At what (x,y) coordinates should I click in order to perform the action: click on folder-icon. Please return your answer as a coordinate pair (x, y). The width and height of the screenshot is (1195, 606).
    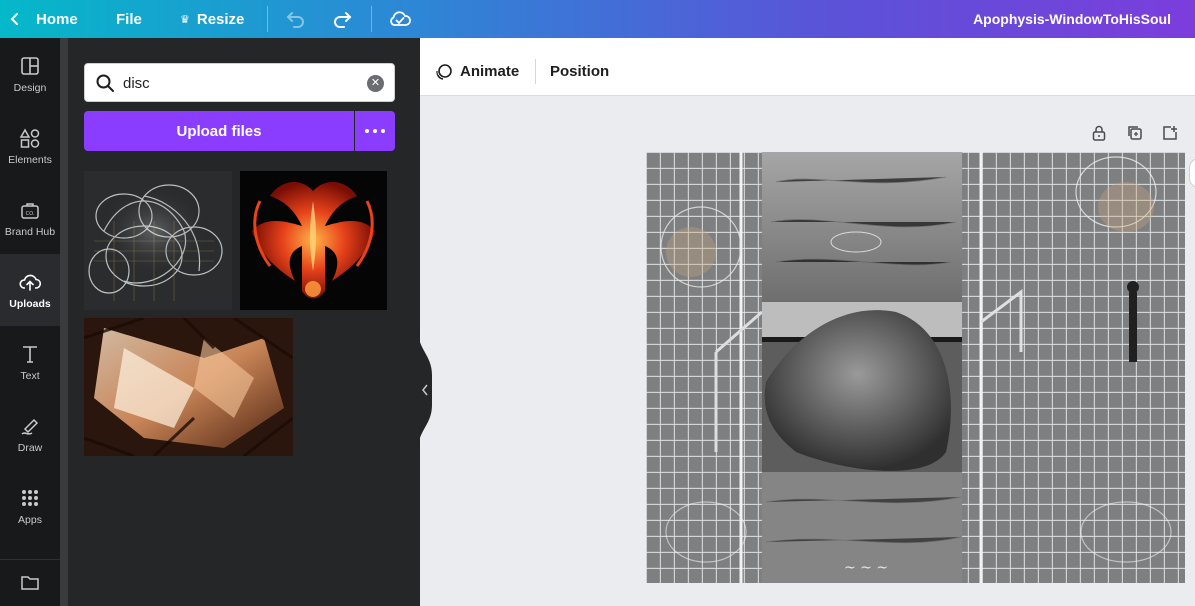
    Looking at the image, I should click on (30, 583).